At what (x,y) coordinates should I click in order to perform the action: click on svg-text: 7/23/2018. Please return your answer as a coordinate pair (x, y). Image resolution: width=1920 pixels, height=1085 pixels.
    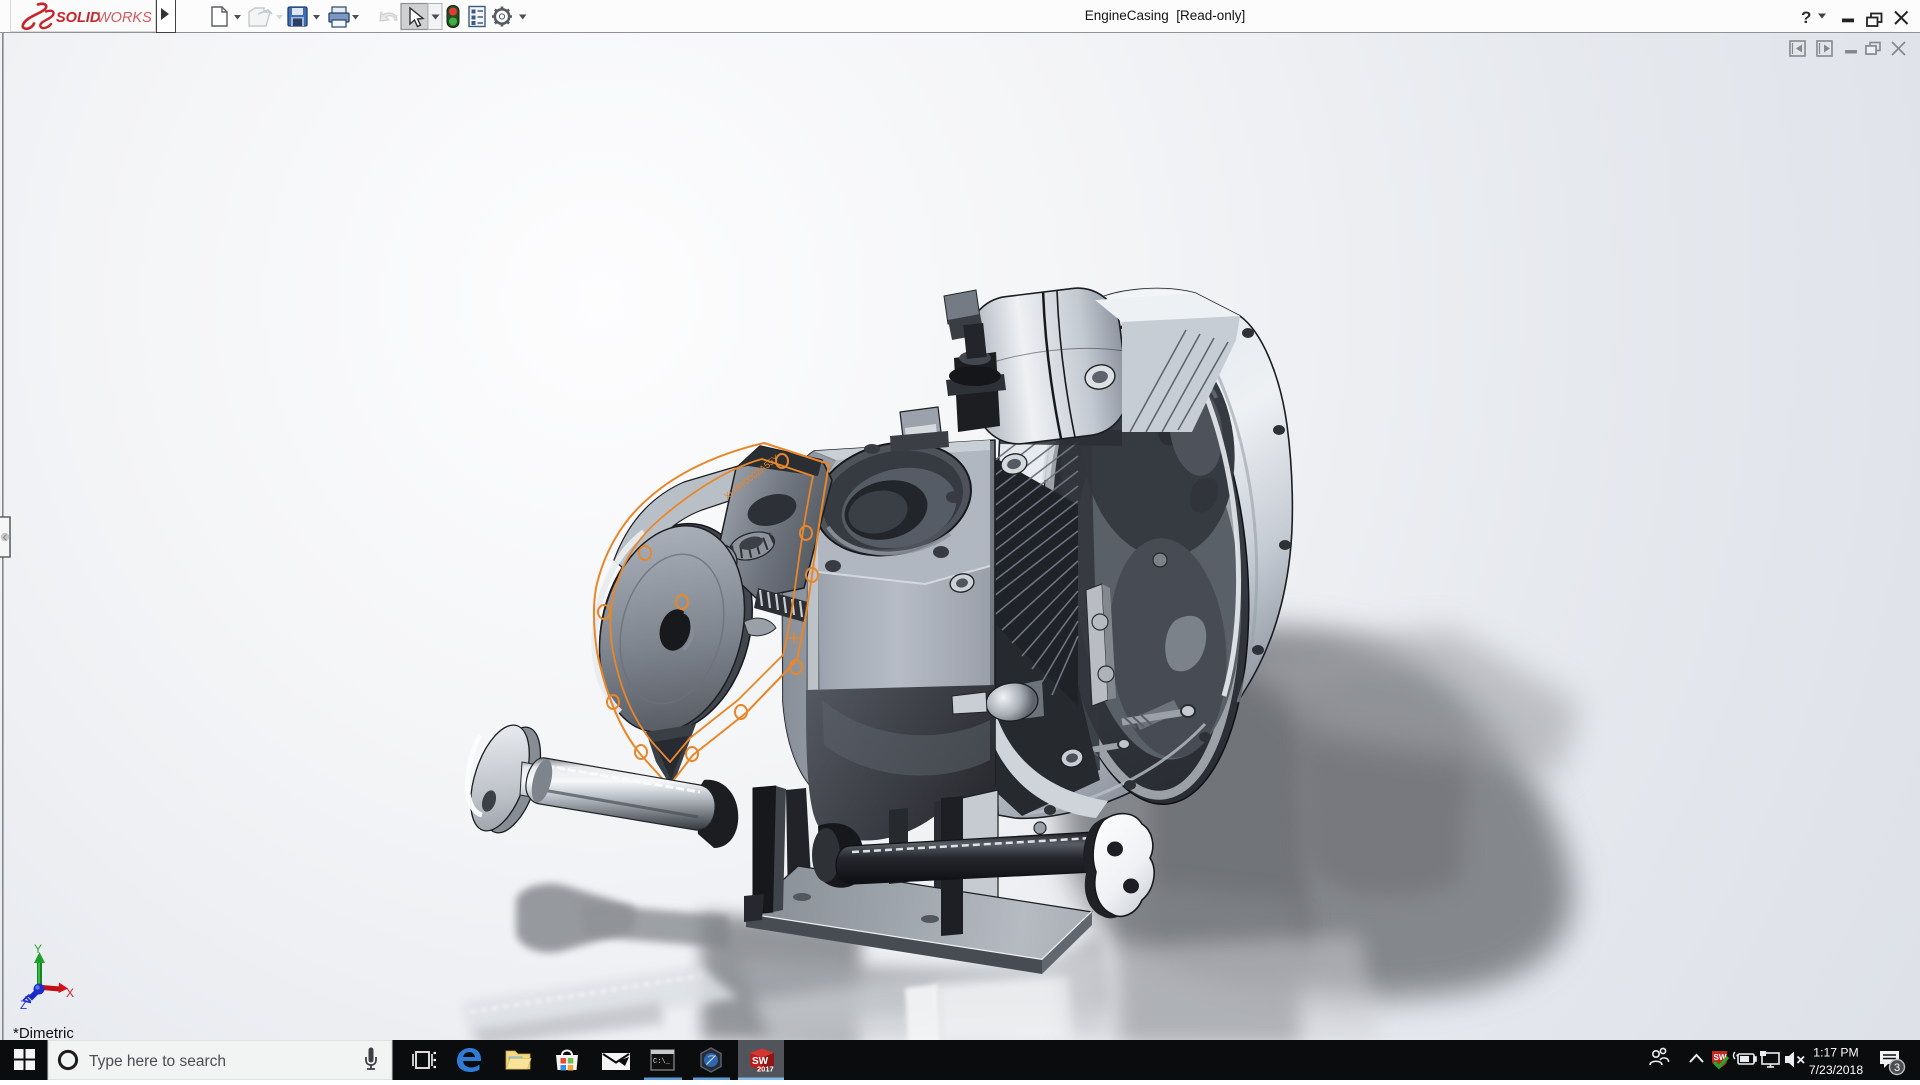
    Looking at the image, I should click on (1836, 1070).